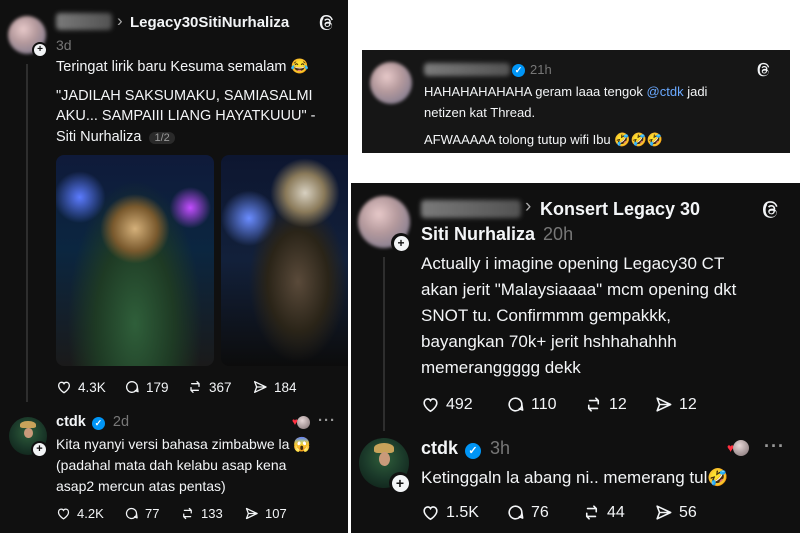  I want to click on reply-button: 77, so click(141, 513).